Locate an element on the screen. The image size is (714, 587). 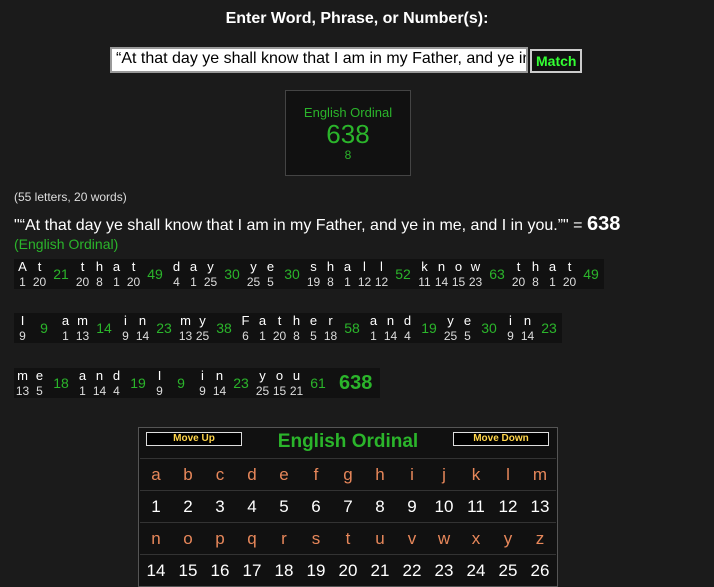
letter-char: y is located at coordinates (450, 320).